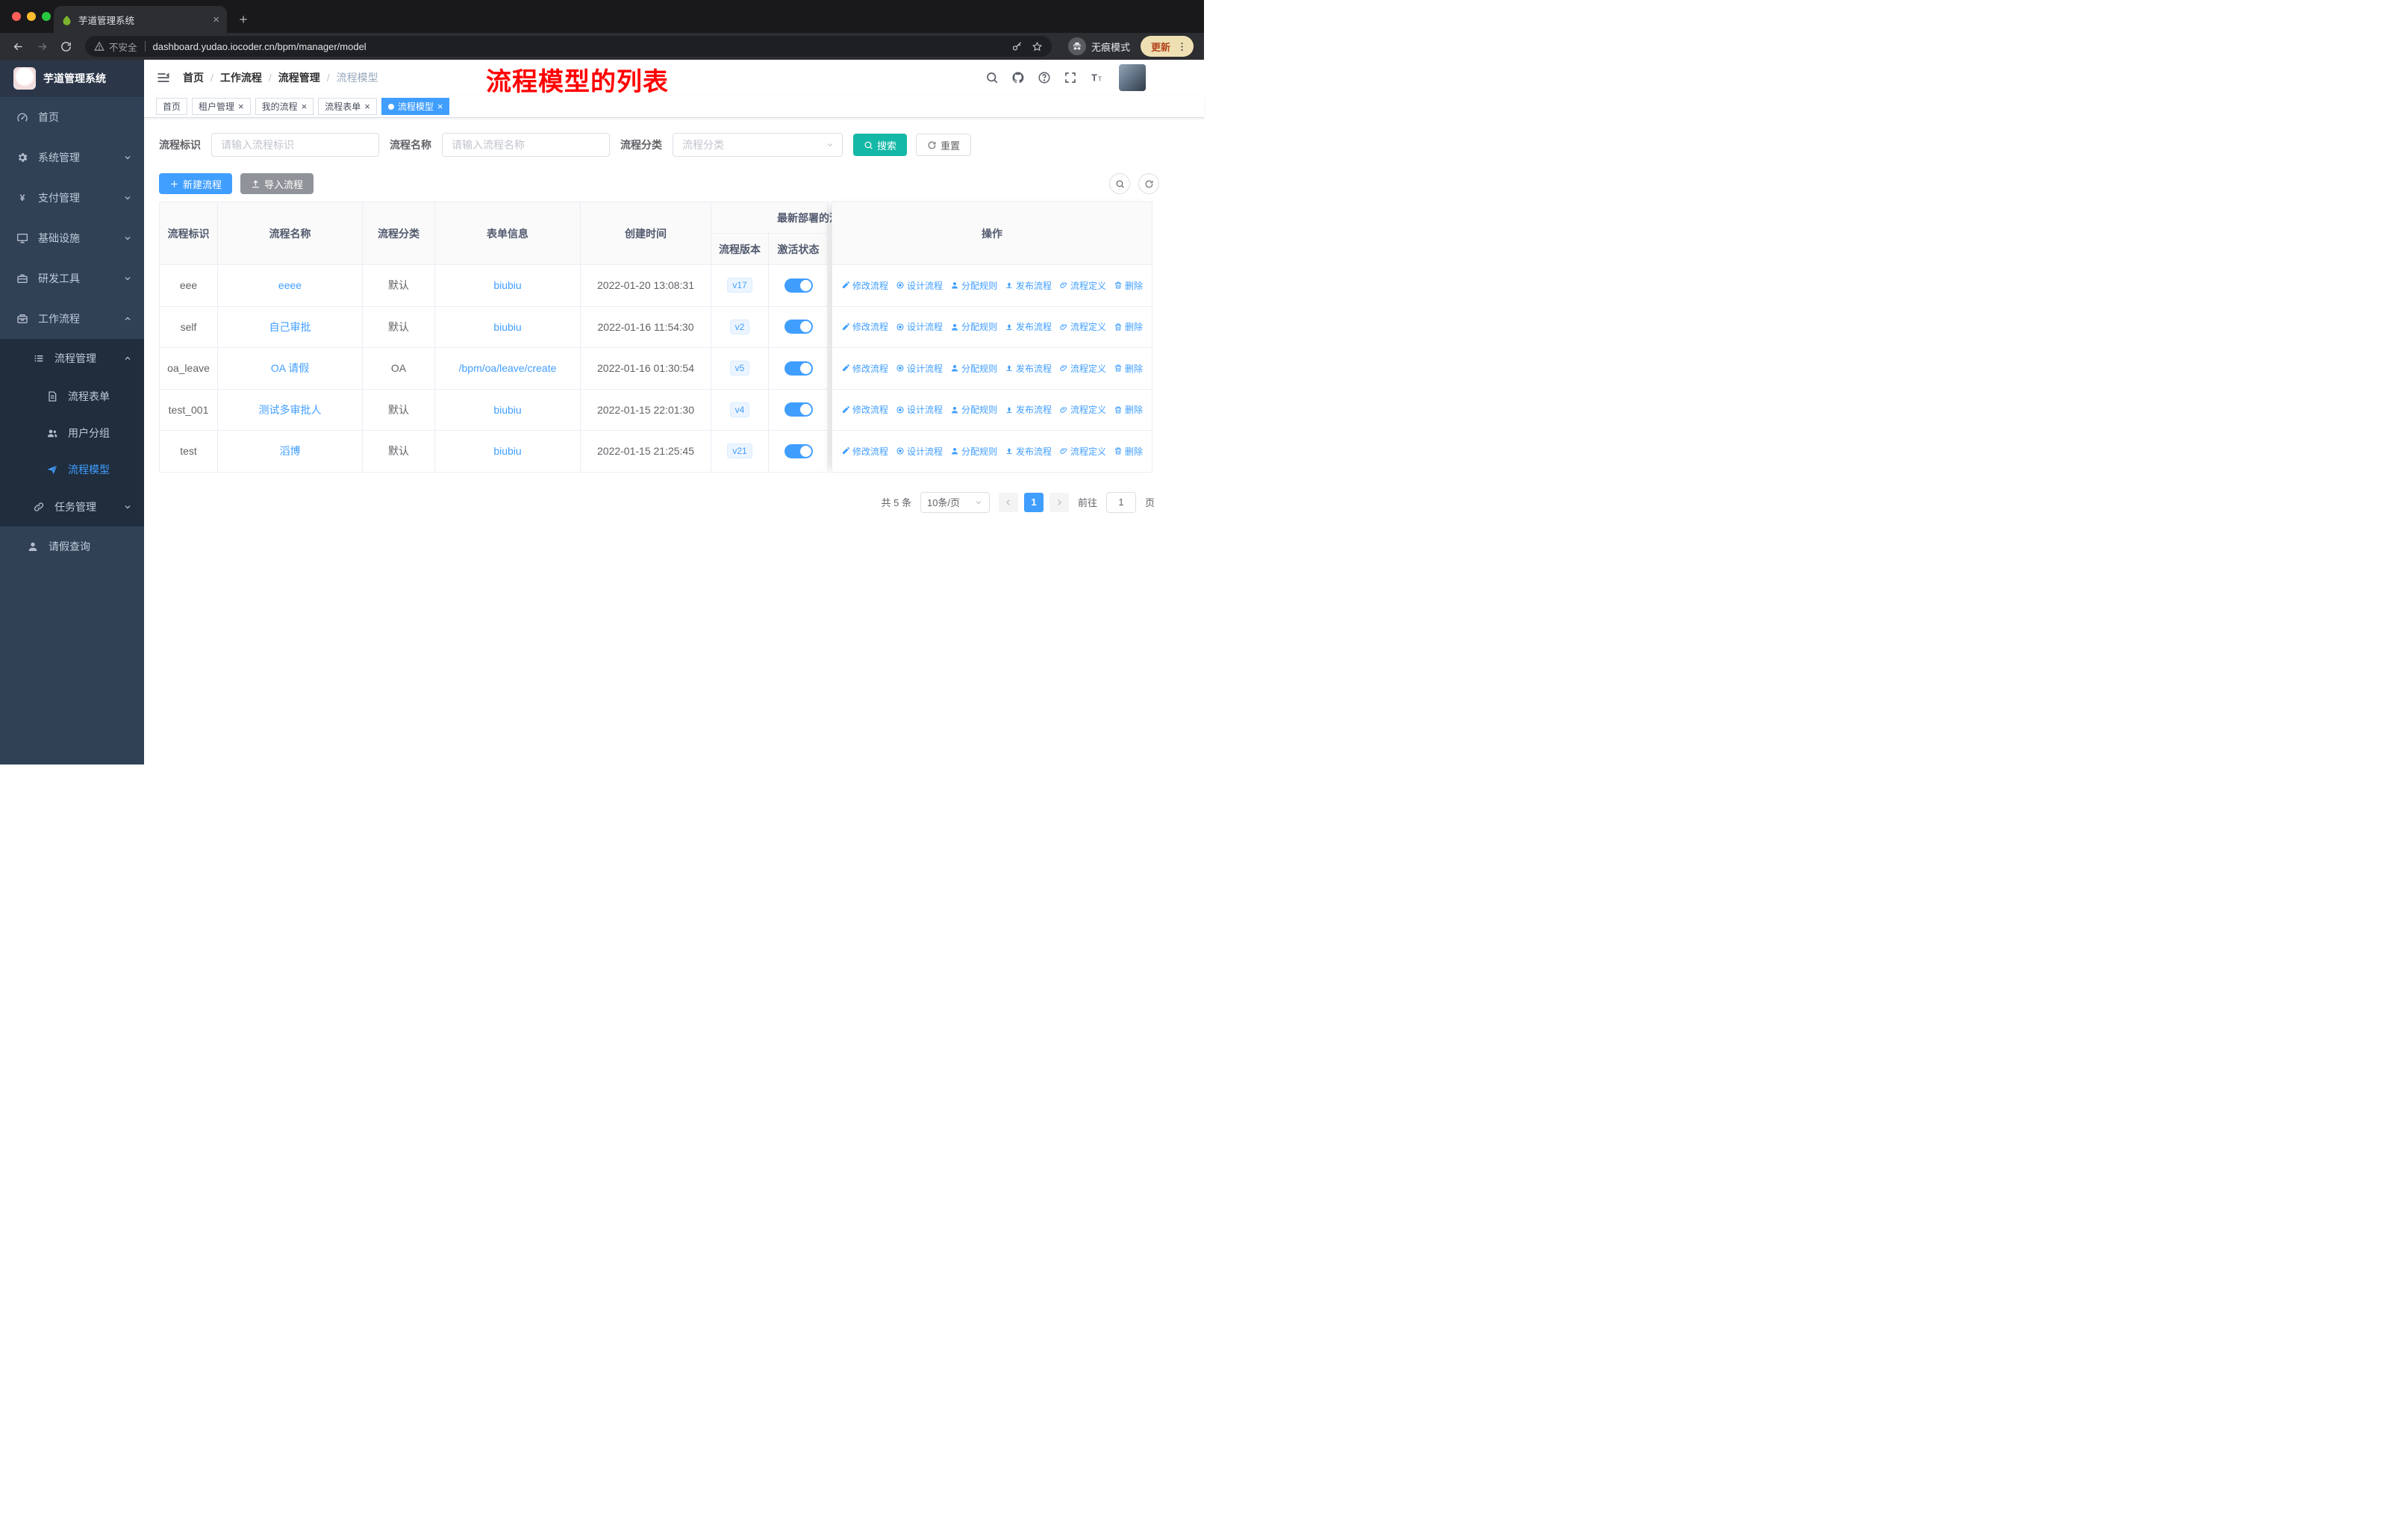  Describe the element at coordinates (295, 145) in the screenshot. I see `process-id-input` at that location.